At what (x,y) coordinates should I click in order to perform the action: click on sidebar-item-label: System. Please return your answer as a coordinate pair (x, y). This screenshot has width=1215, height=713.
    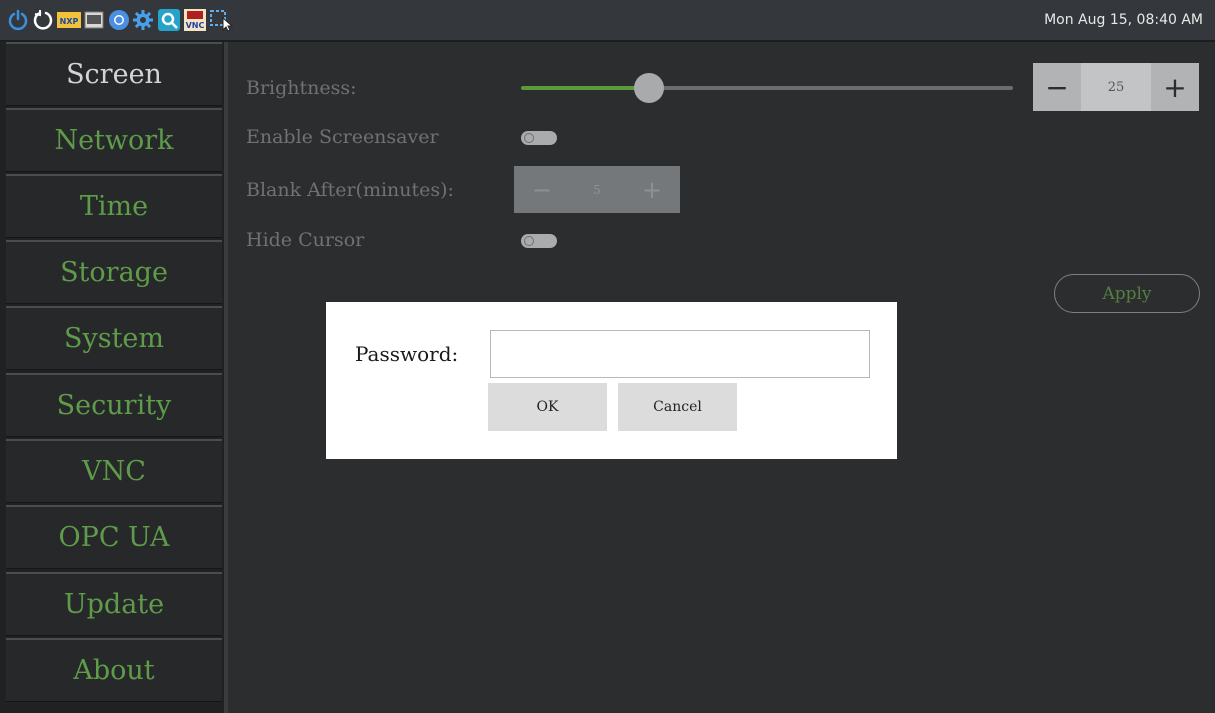
    Looking at the image, I should click on (114, 338).